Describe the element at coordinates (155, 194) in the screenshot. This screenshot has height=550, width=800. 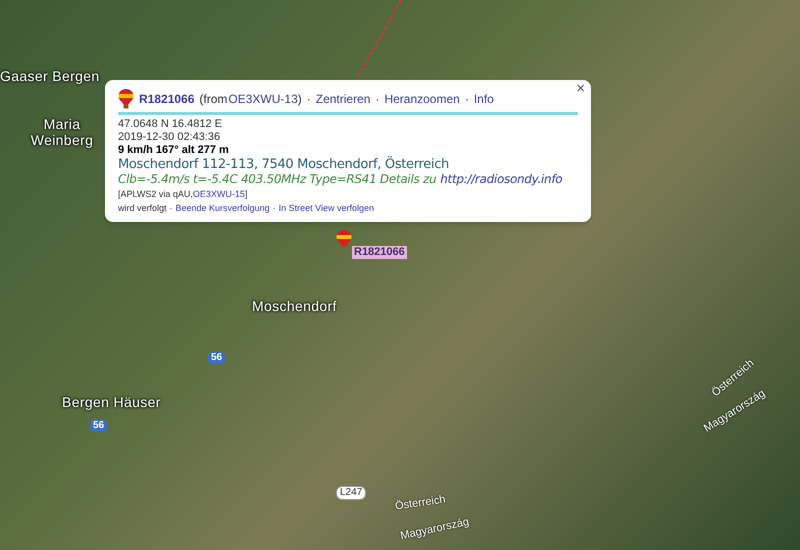
I see `path-text: [APLWS2 via qAU,` at that location.